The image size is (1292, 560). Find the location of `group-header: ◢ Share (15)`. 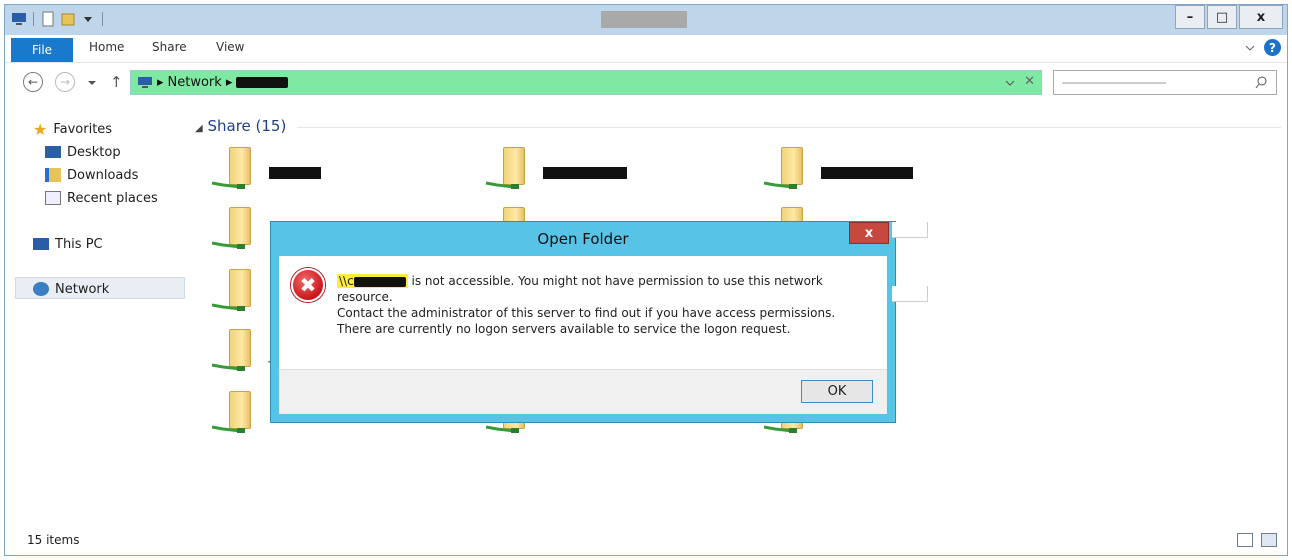

group-header: ◢ Share (15) is located at coordinates (240, 126).